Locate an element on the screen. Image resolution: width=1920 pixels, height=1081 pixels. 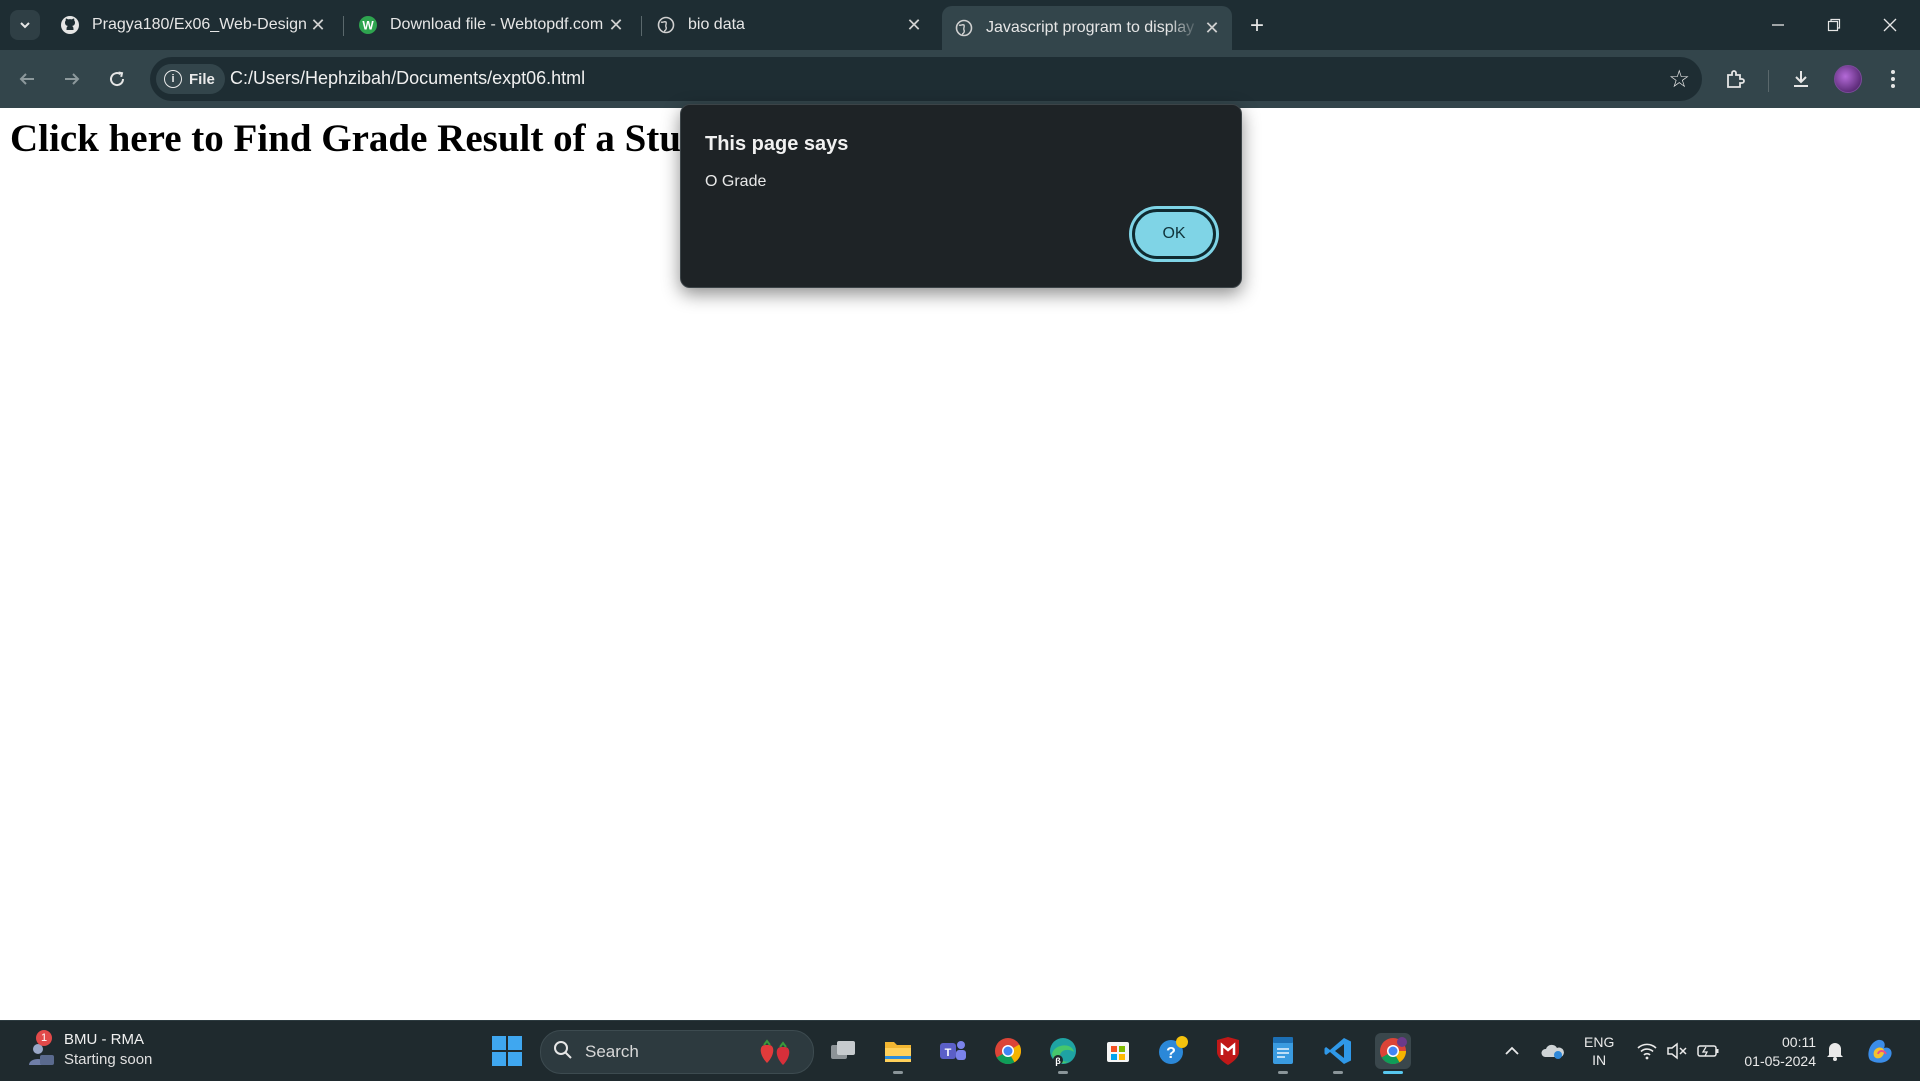
new-tab-button: + is located at coordinates (1257, 26).